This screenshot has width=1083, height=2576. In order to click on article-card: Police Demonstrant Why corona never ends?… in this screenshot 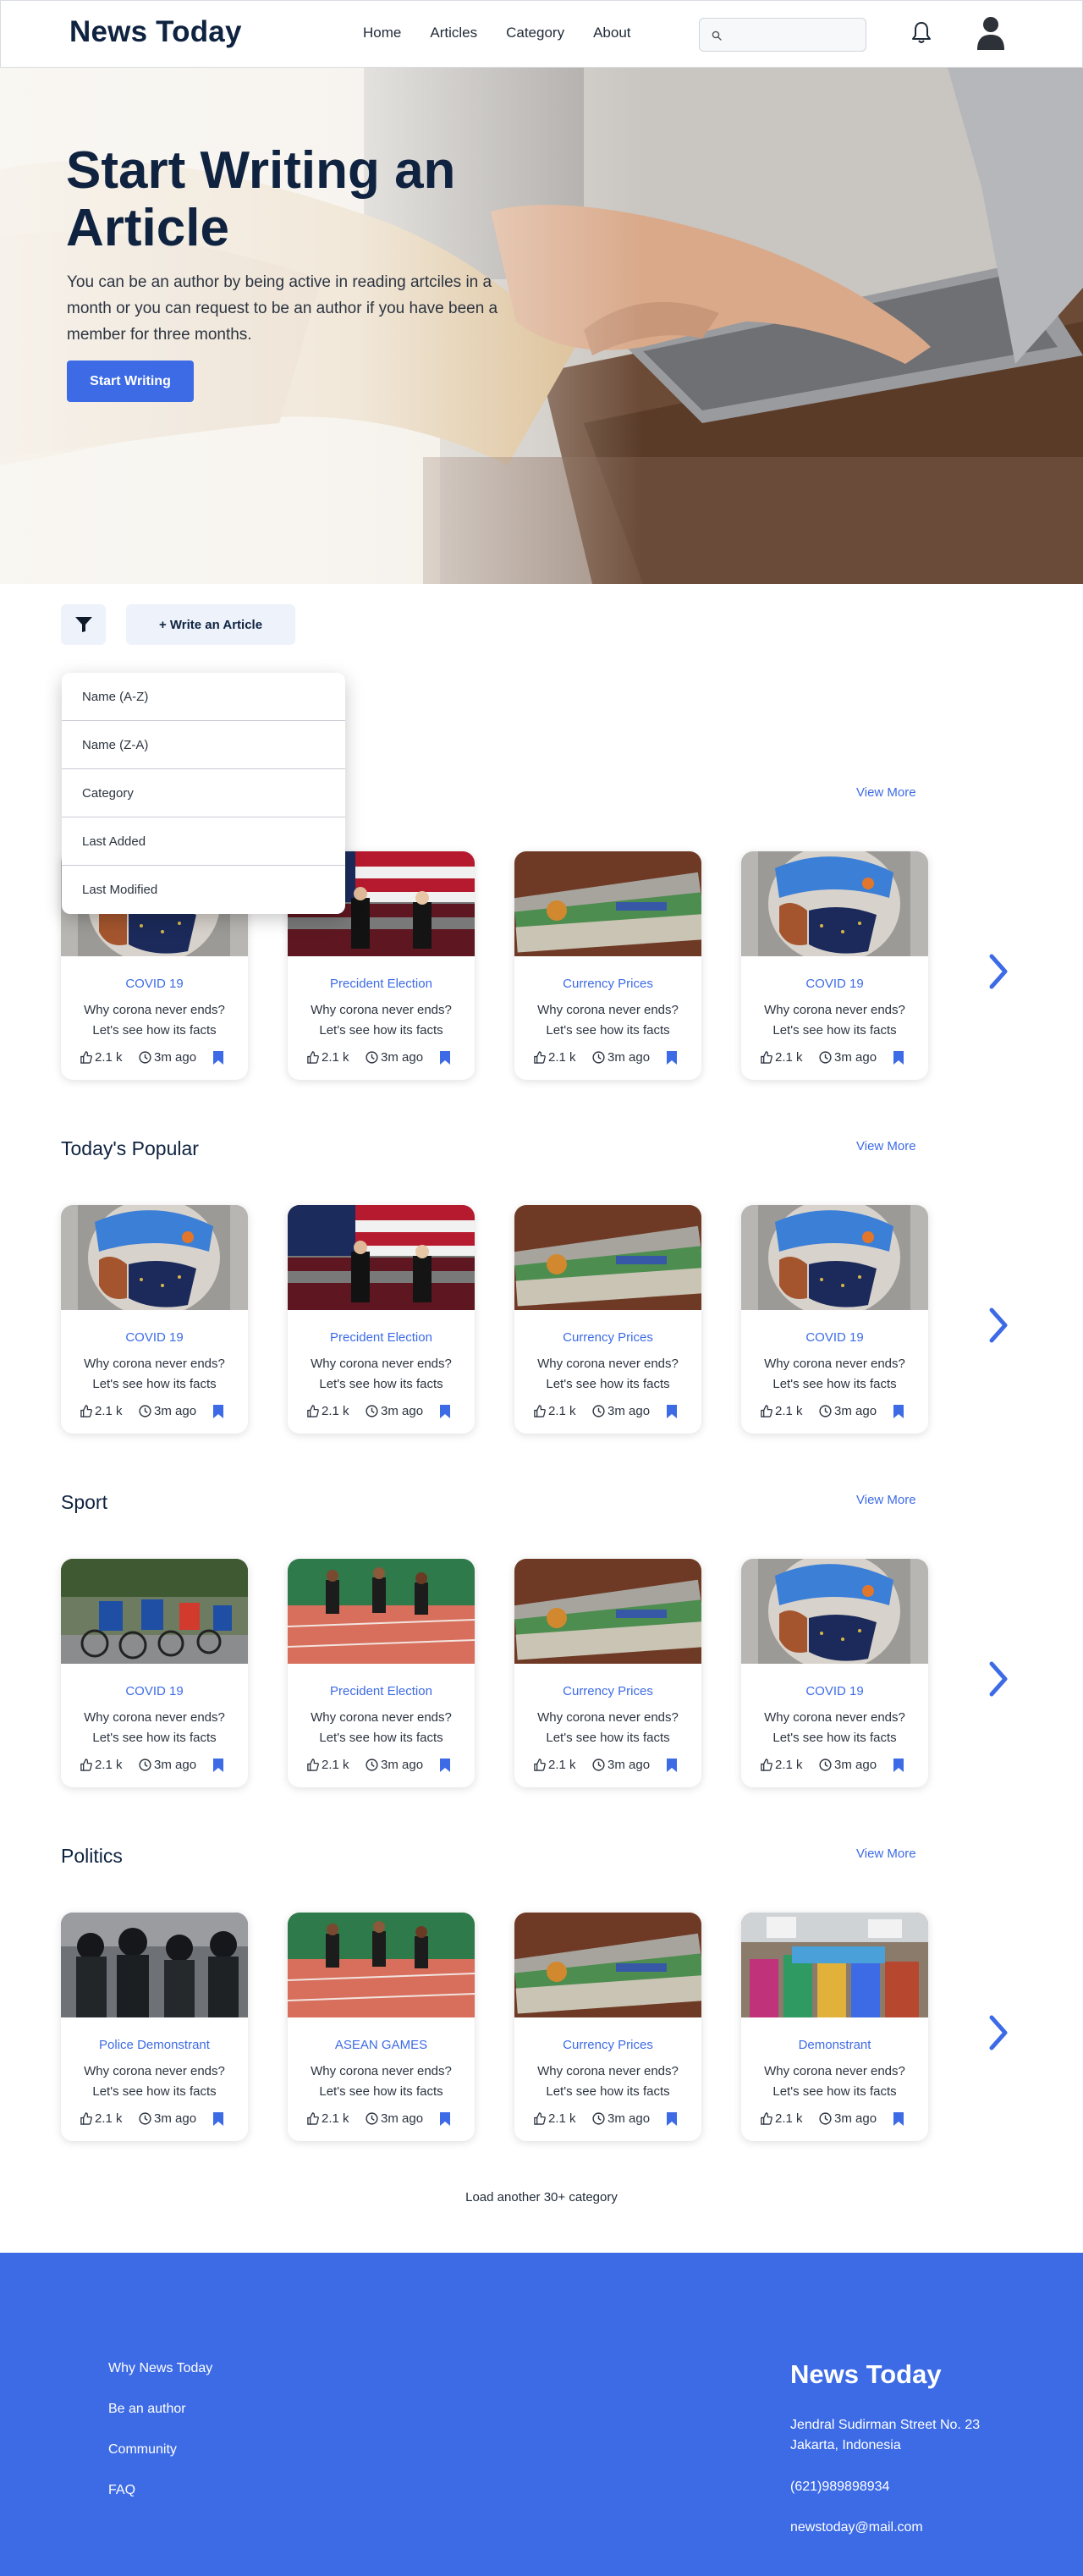, I will do `click(154, 2027)`.